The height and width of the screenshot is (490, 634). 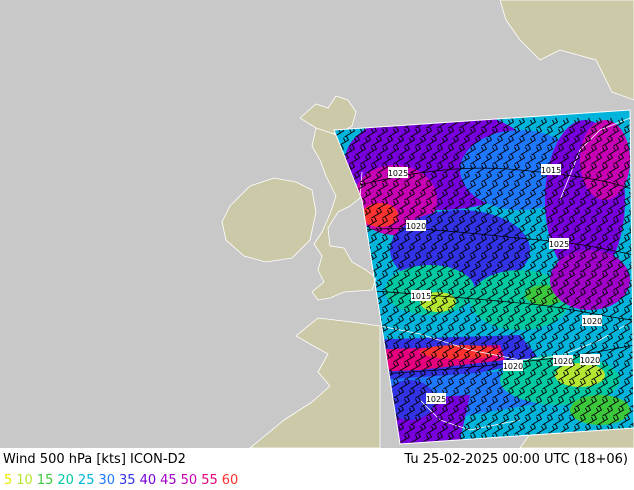 What do you see at coordinates (168, 480) in the screenshot?
I see `legend-item: 45` at bounding box center [168, 480].